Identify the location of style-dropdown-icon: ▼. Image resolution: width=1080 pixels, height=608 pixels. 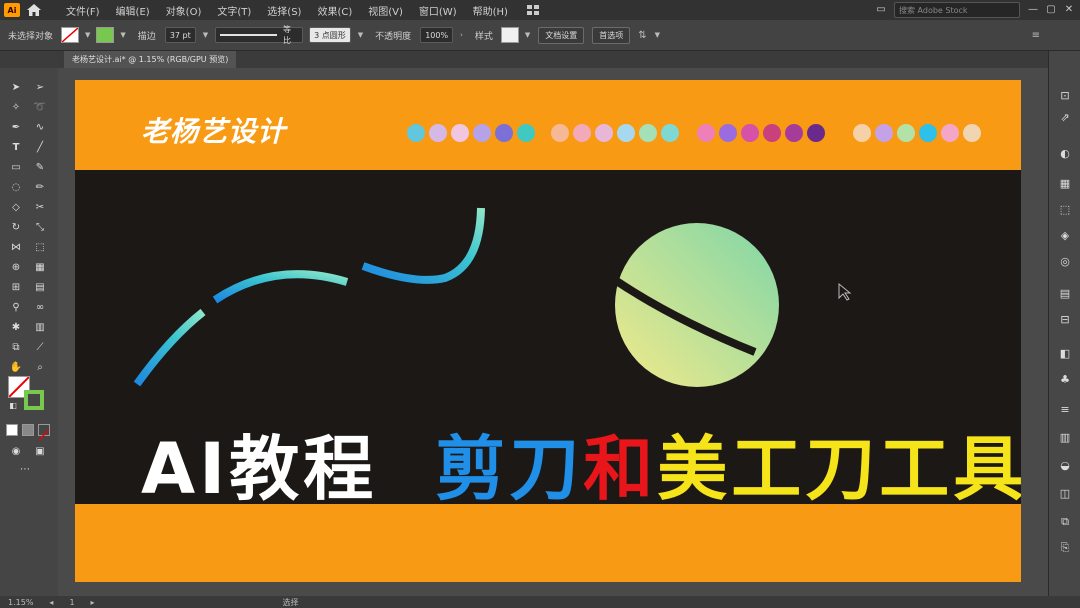
(527, 35).